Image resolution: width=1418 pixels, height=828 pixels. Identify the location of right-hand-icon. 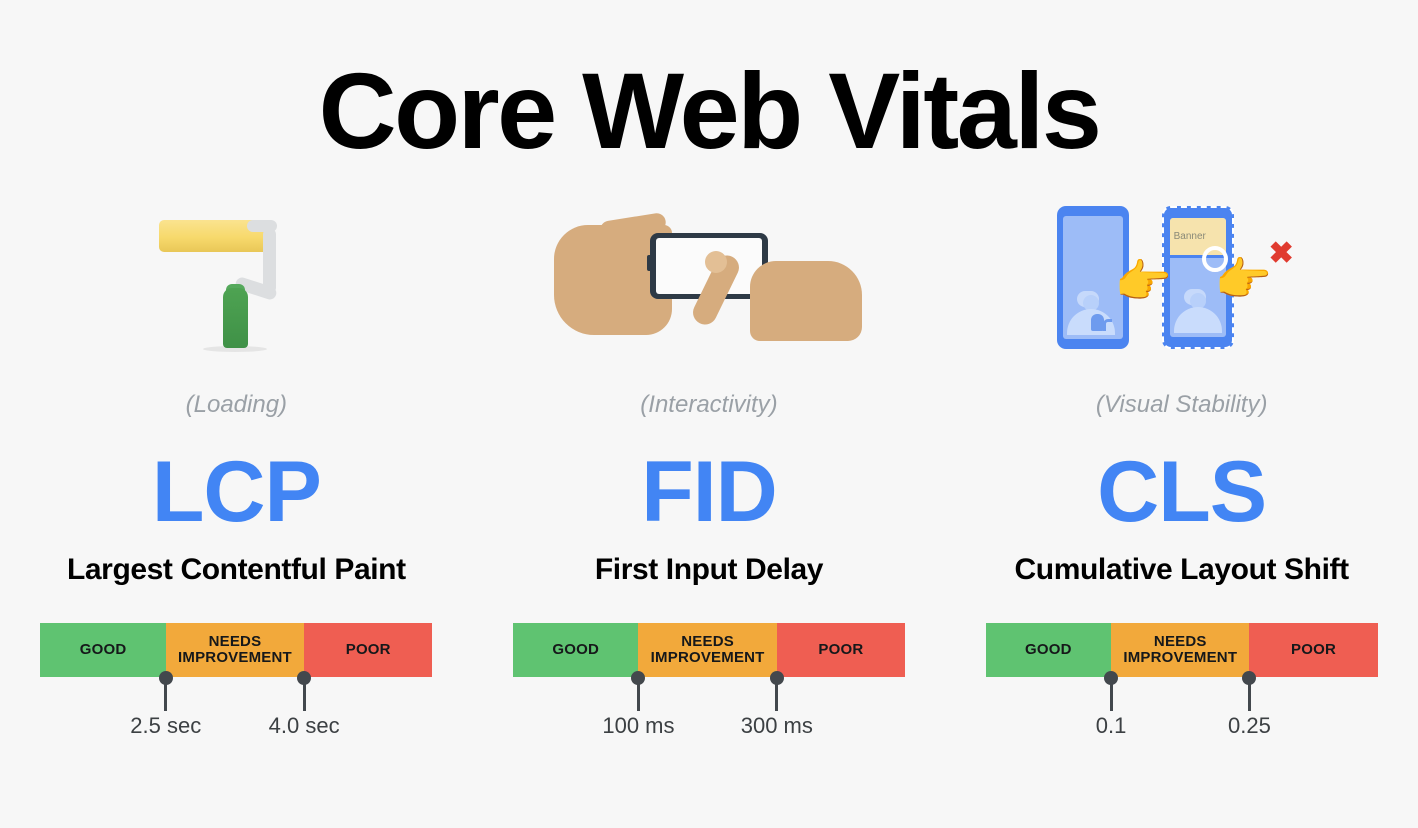
(805, 300).